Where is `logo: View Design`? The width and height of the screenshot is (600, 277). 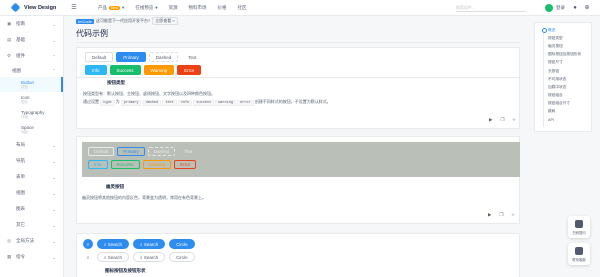 logo: View Design is located at coordinates (32, 7).